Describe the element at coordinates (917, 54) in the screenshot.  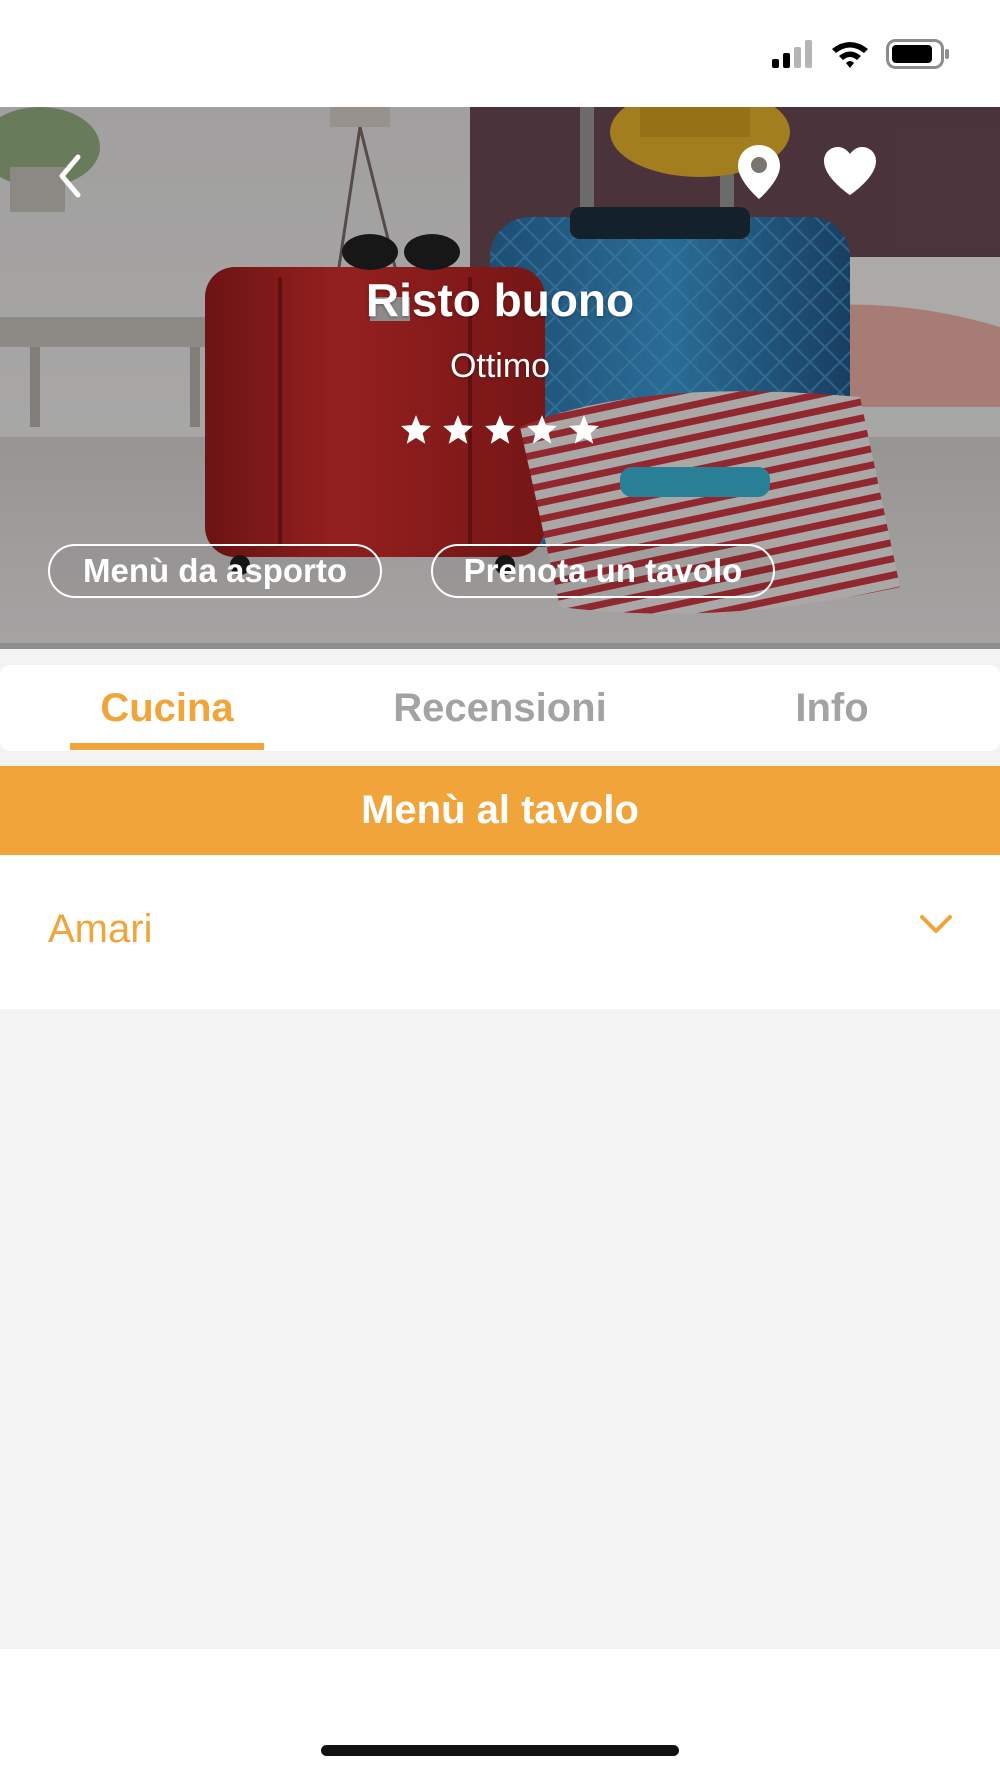
I see `battery-icon` at that location.